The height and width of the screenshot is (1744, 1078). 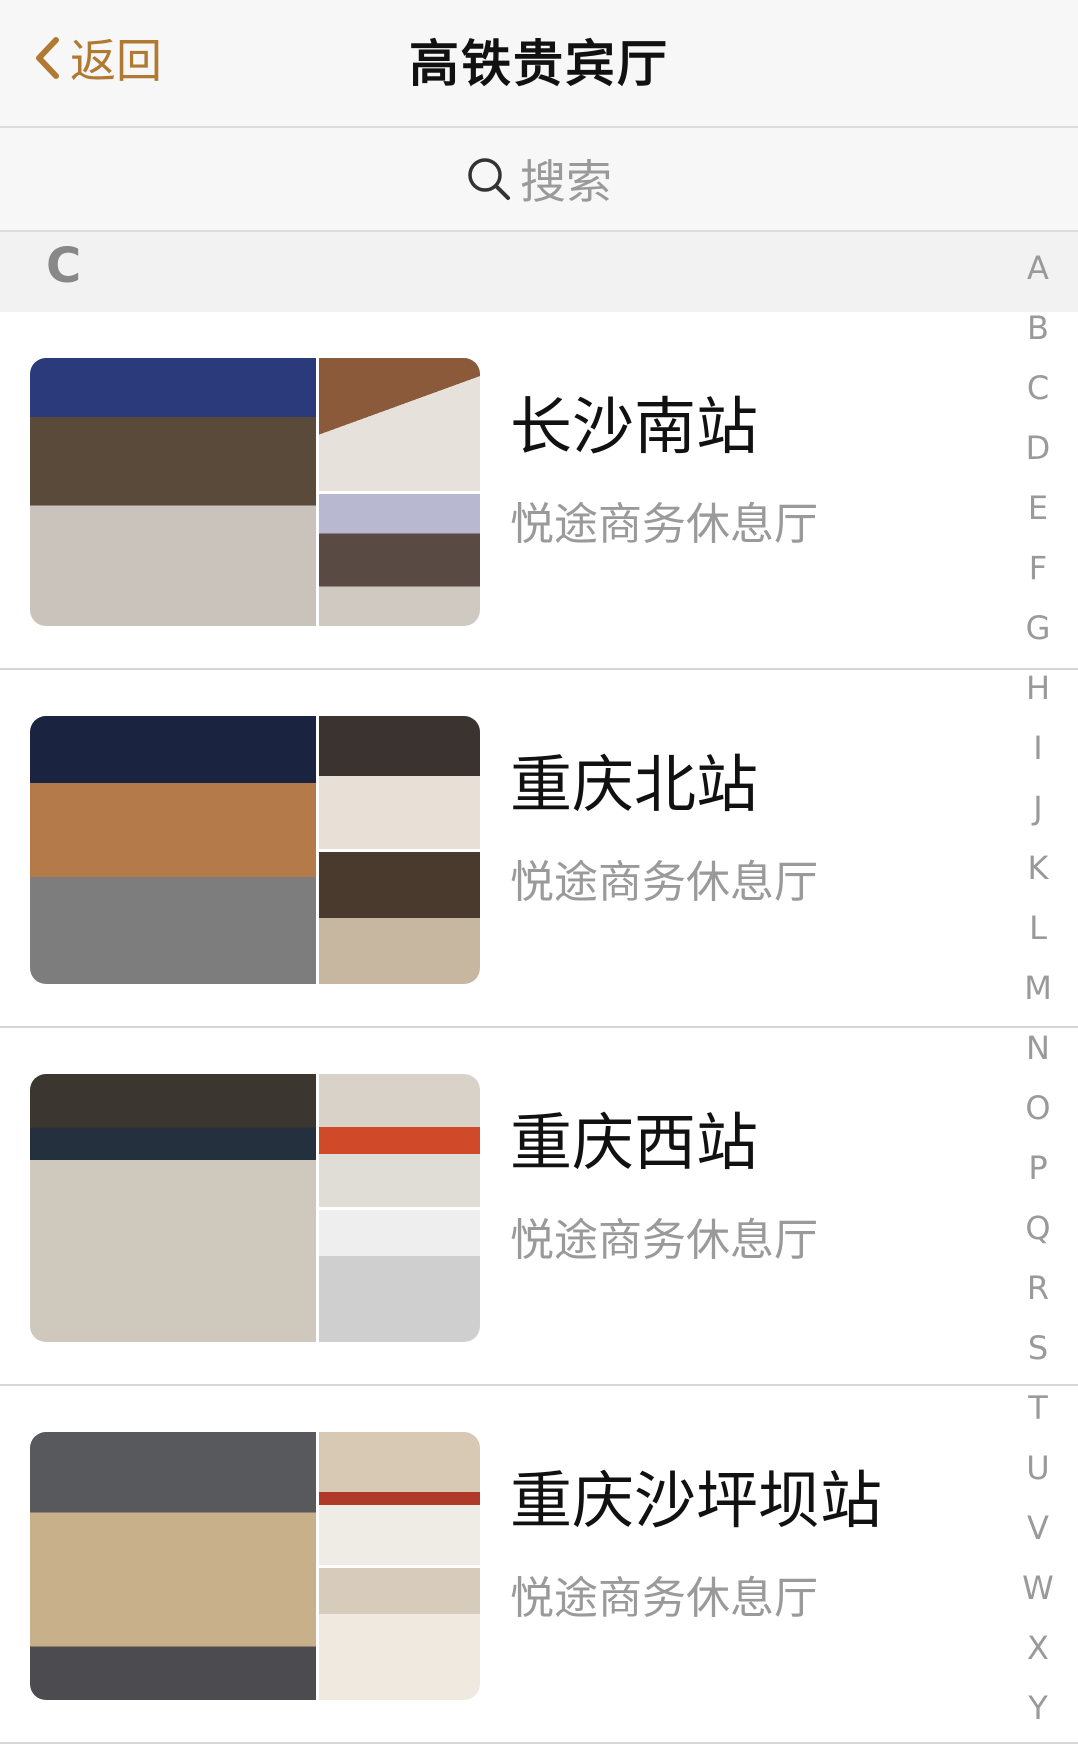 I want to click on index-letter-v: V, so click(x=1038, y=1528).